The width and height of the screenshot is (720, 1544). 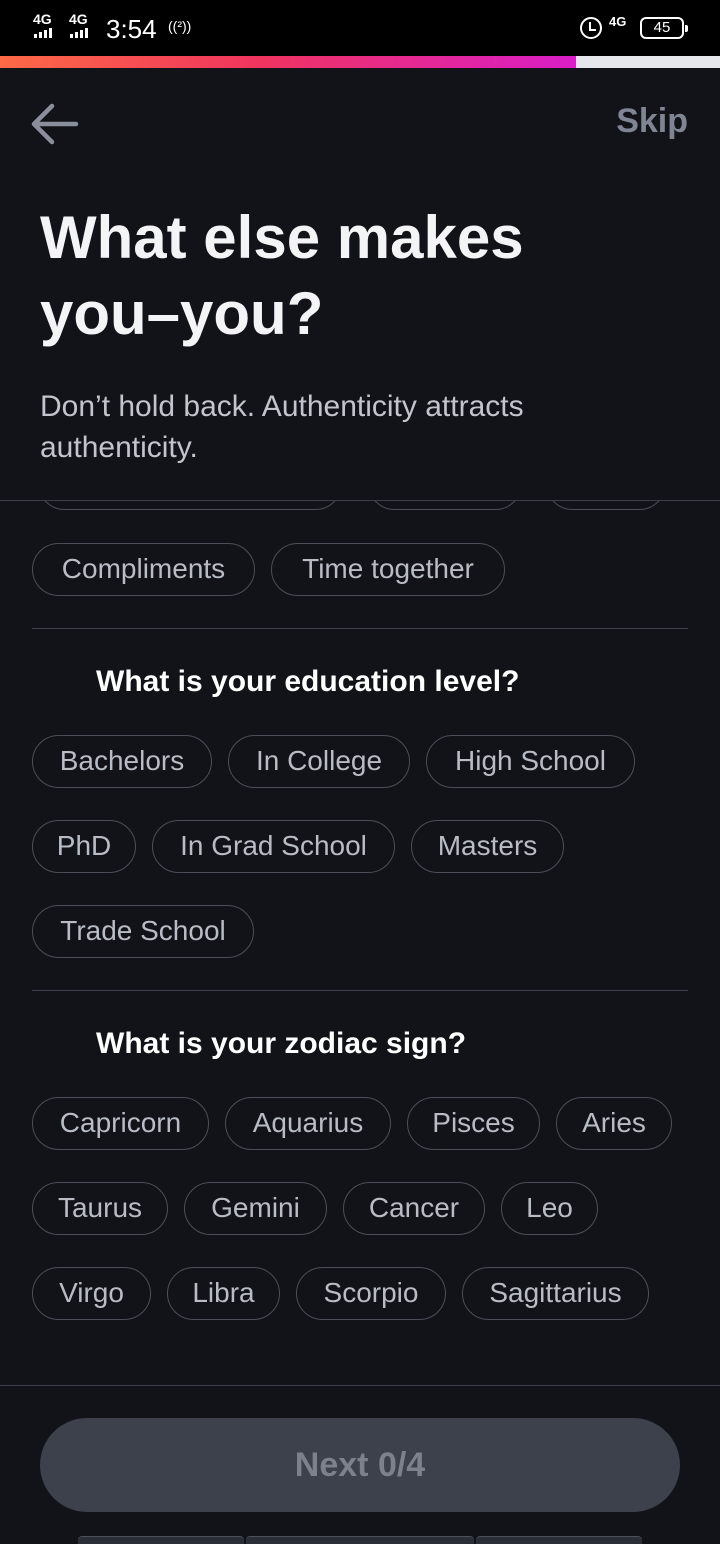 What do you see at coordinates (549, 1208) in the screenshot?
I see `option-chip-leo: Leo` at bounding box center [549, 1208].